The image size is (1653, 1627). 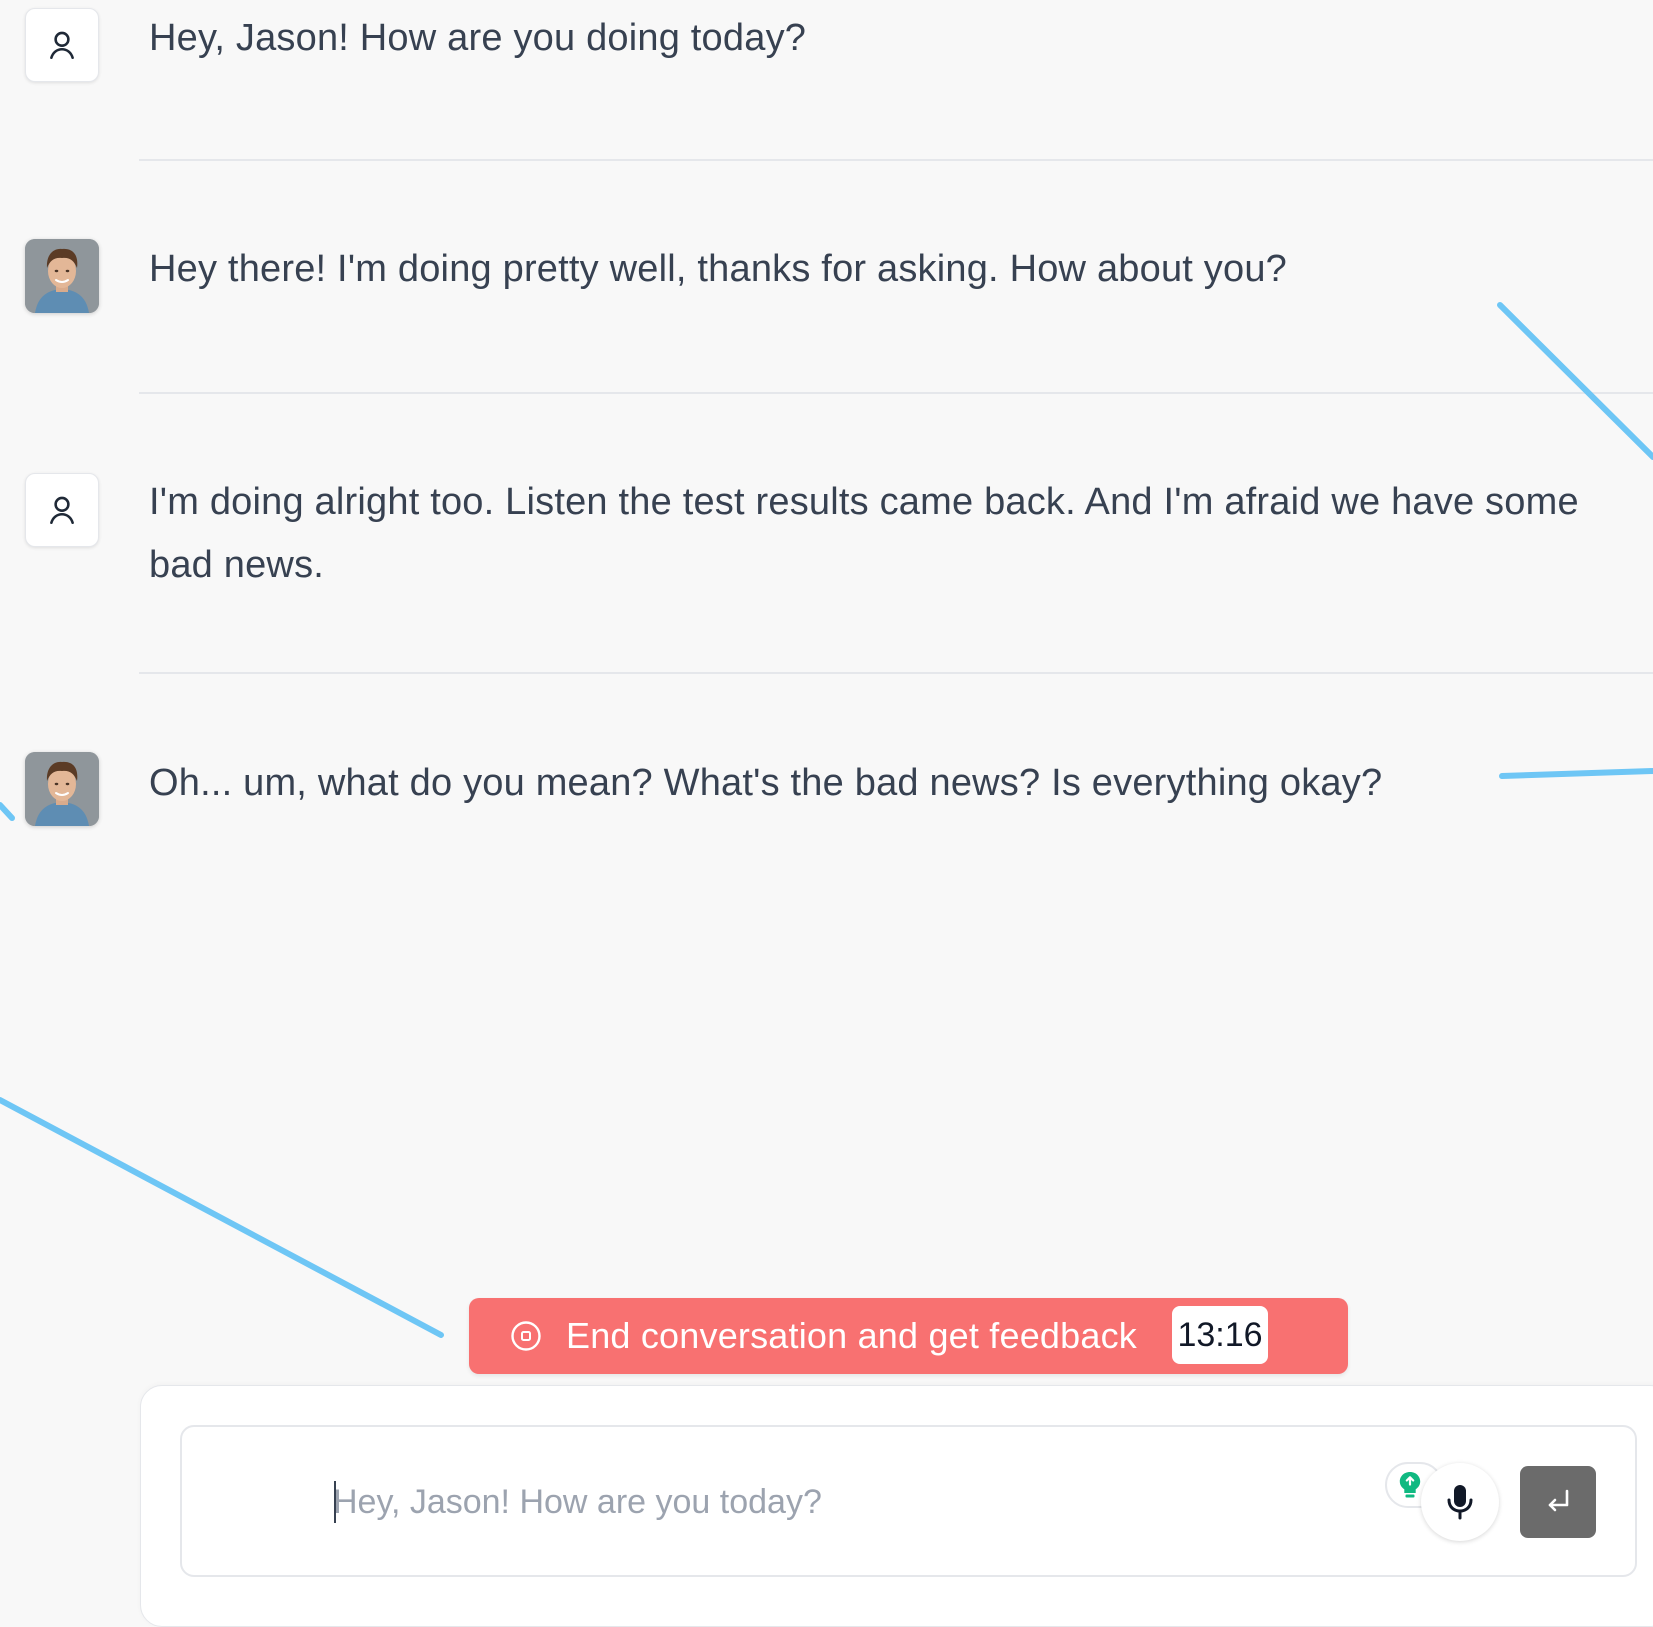 What do you see at coordinates (526, 1336) in the screenshot?
I see `stop-circle-icon` at bounding box center [526, 1336].